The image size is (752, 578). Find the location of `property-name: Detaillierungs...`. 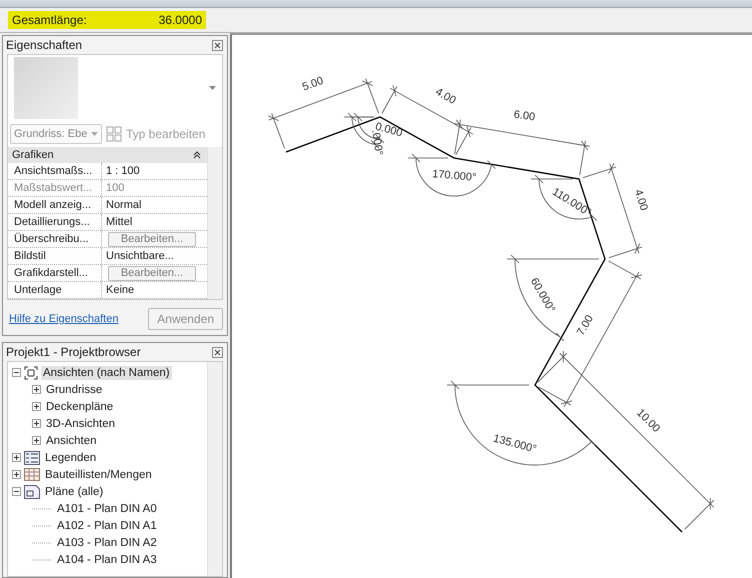

property-name: Detaillierungs... is located at coordinates (55, 222).